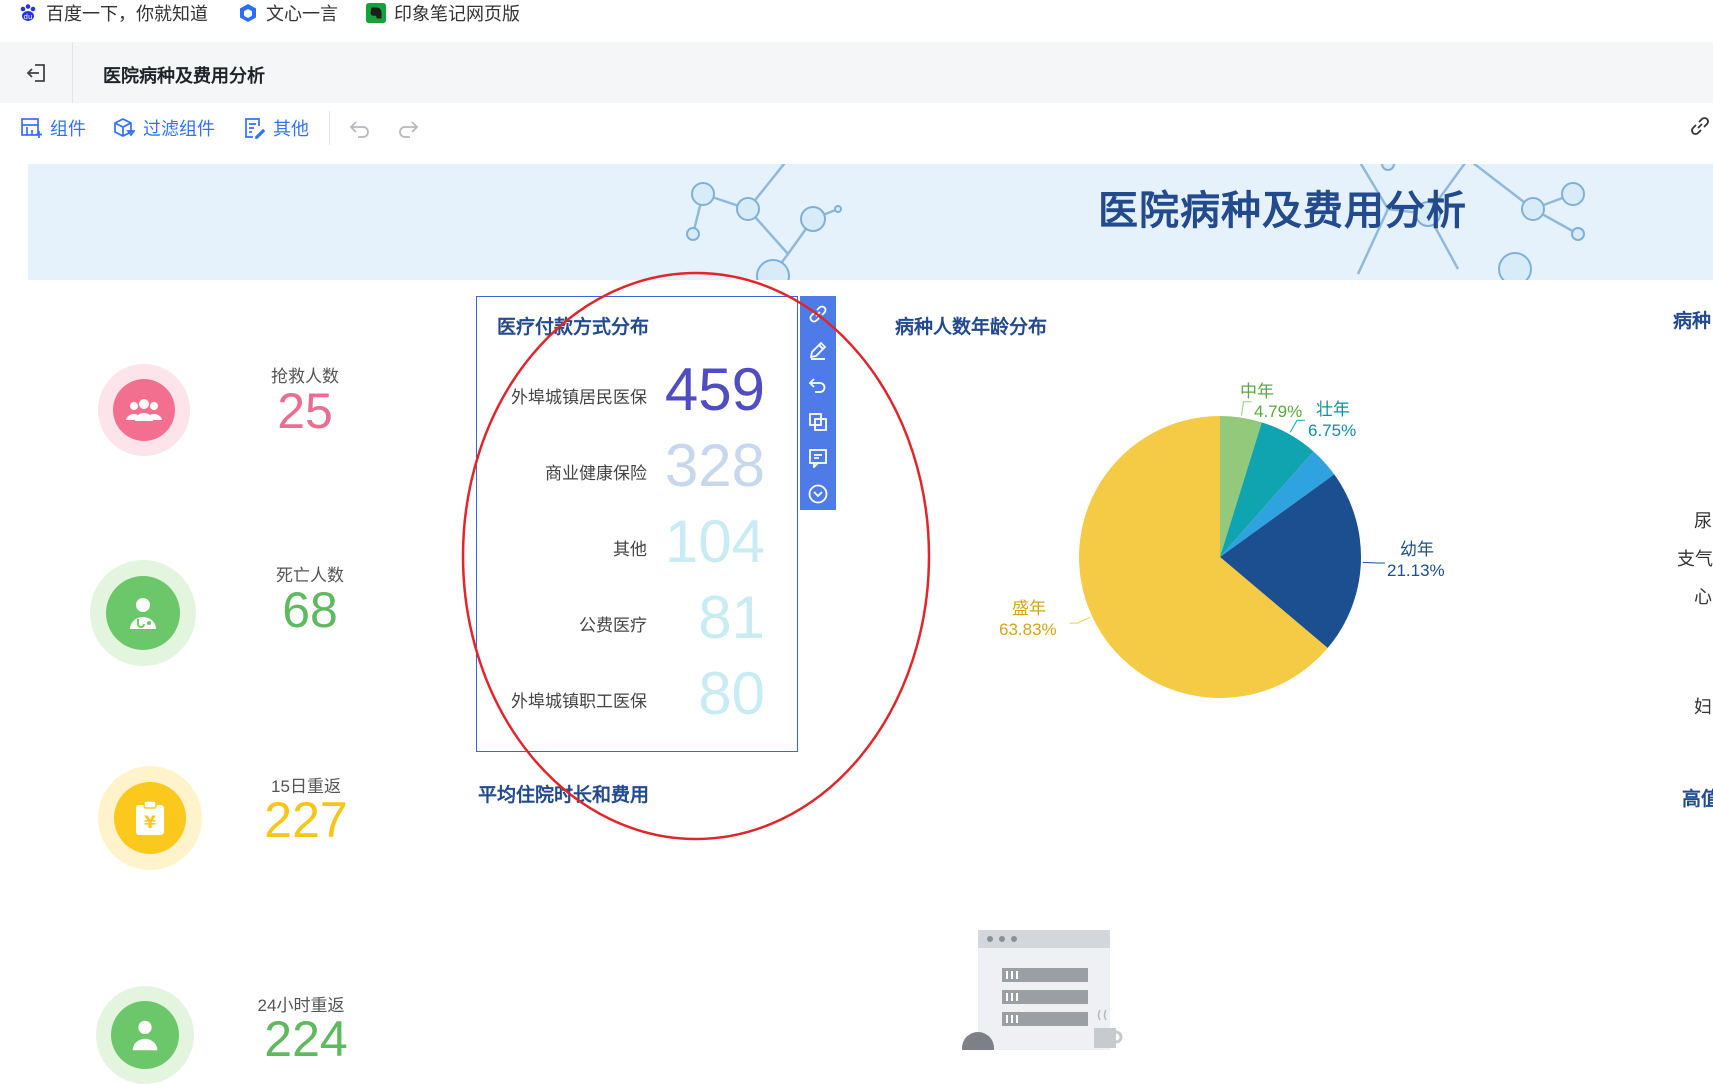  What do you see at coordinates (731, 693) in the screenshot?
I see `payment-item-value: 80` at bounding box center [731, 693].